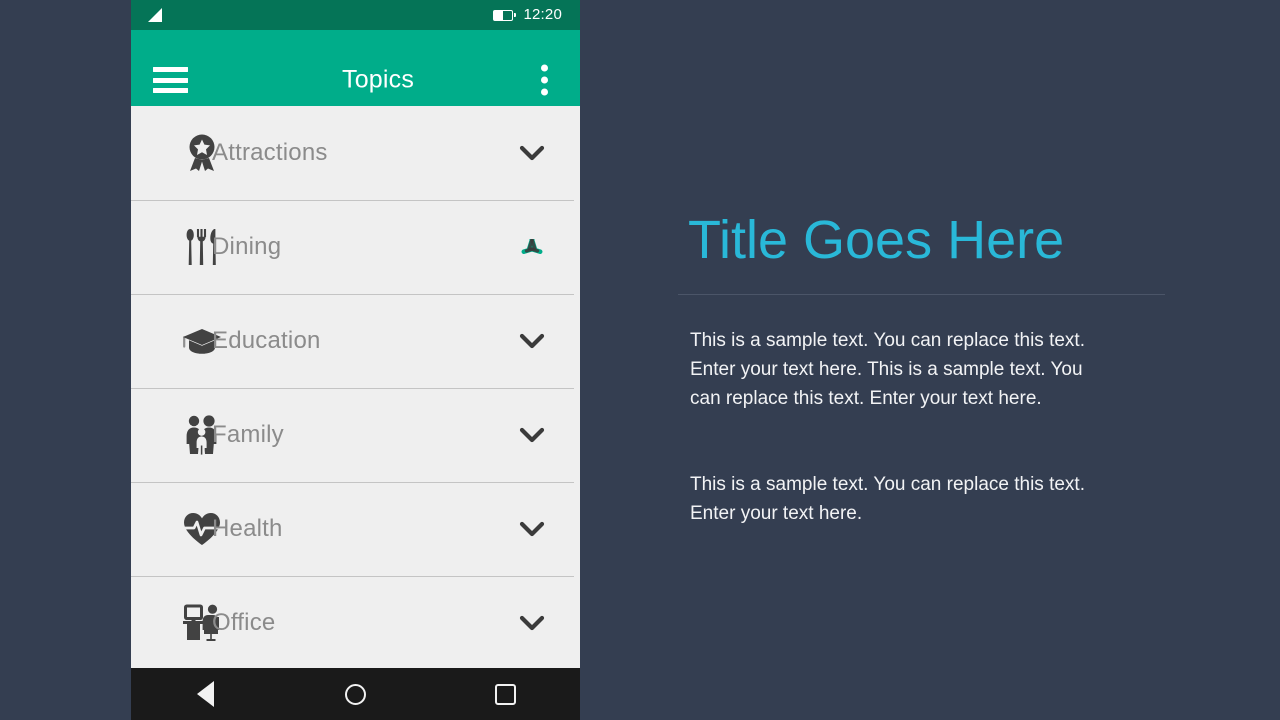 This screenshot has width=1280, height=720. I want to click on status-bar: 12:20, so click(355, 15).